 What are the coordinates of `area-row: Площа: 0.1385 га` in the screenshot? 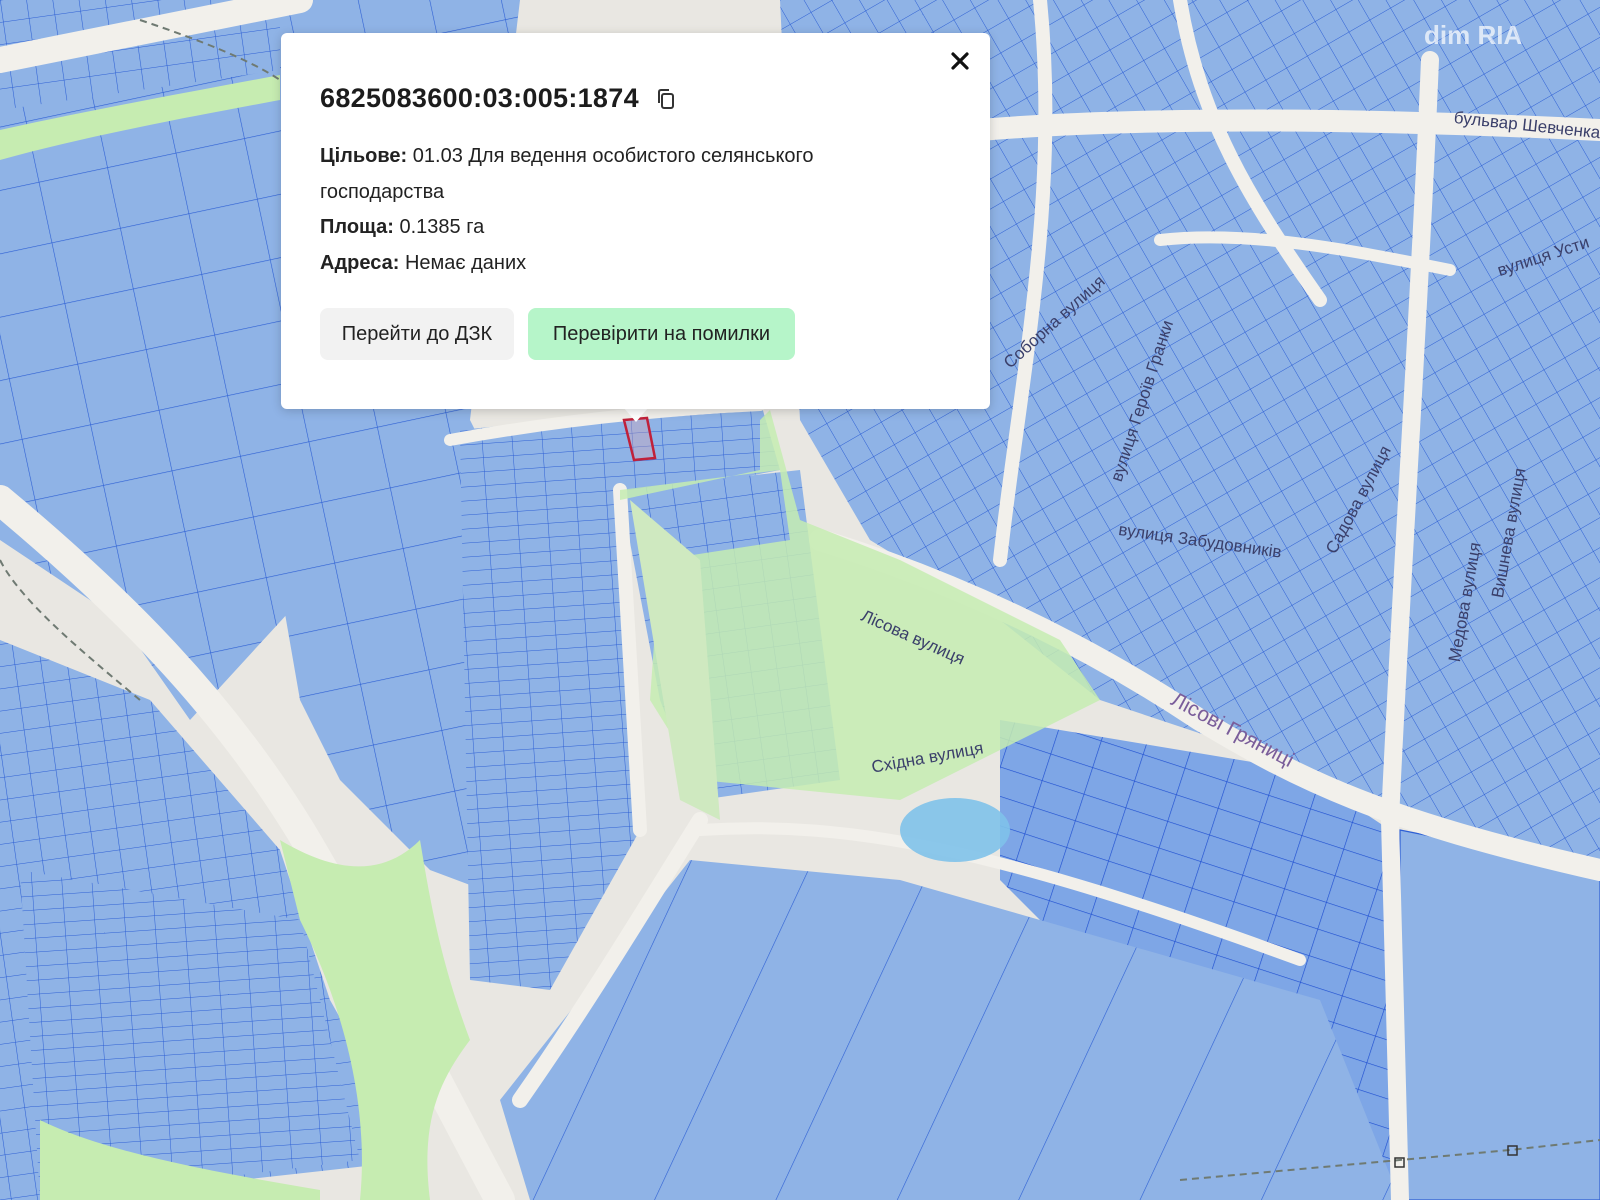 It's located at (630, 228).